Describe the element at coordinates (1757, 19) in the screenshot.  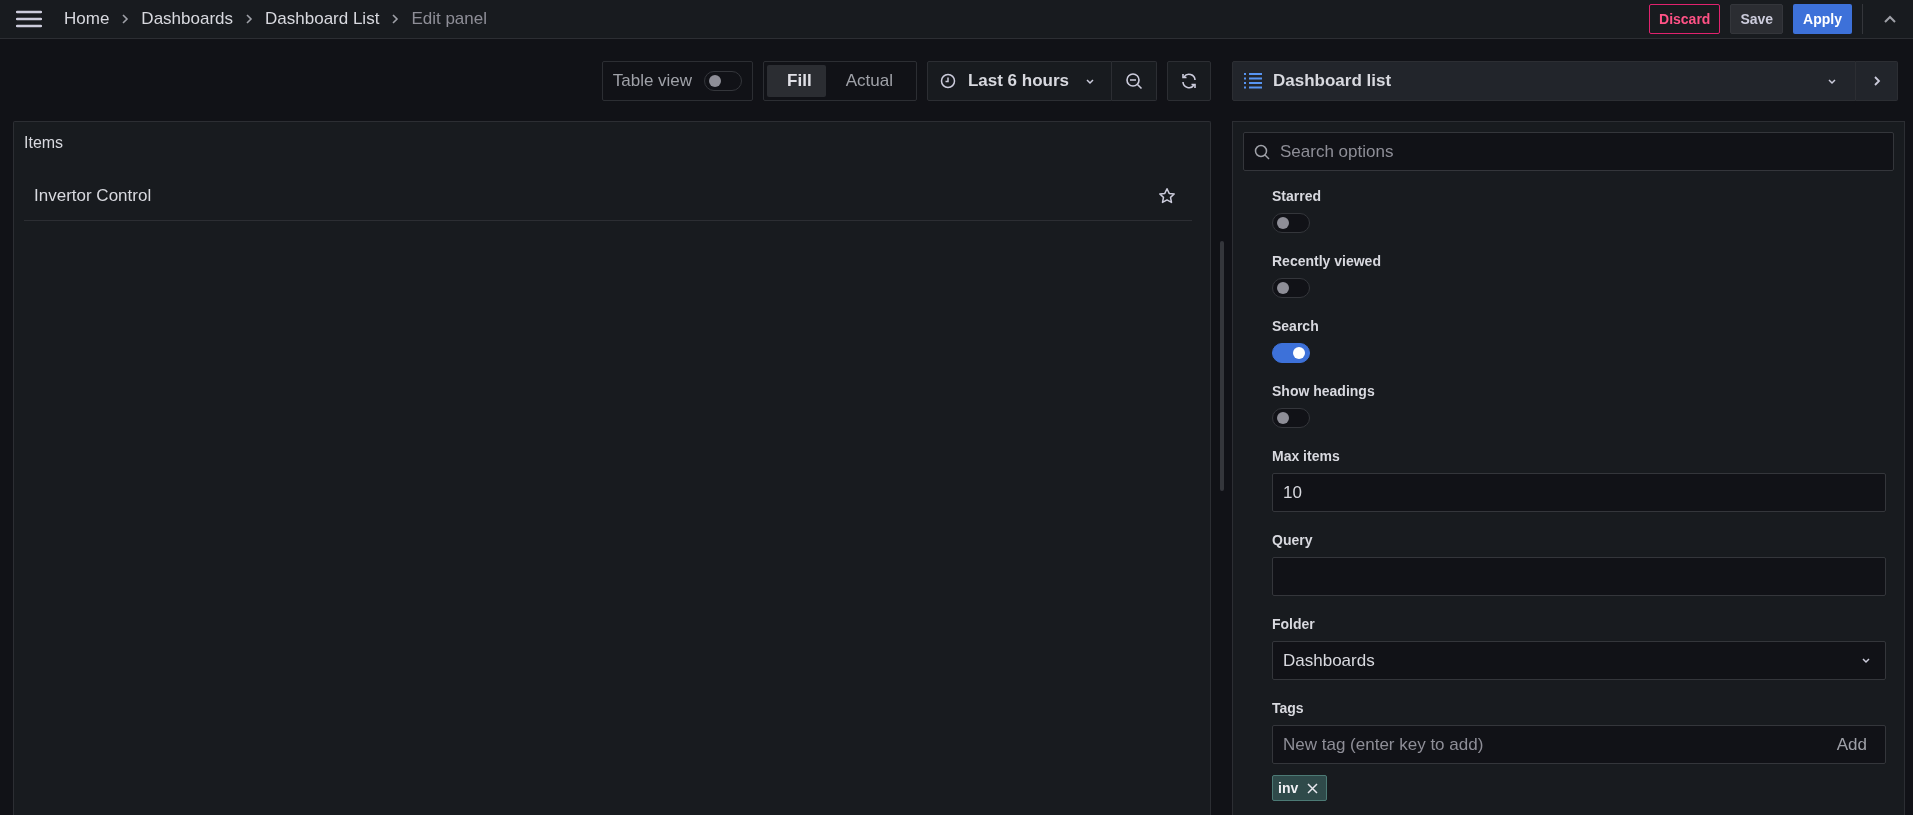
I see `save-button: Save` at that location.